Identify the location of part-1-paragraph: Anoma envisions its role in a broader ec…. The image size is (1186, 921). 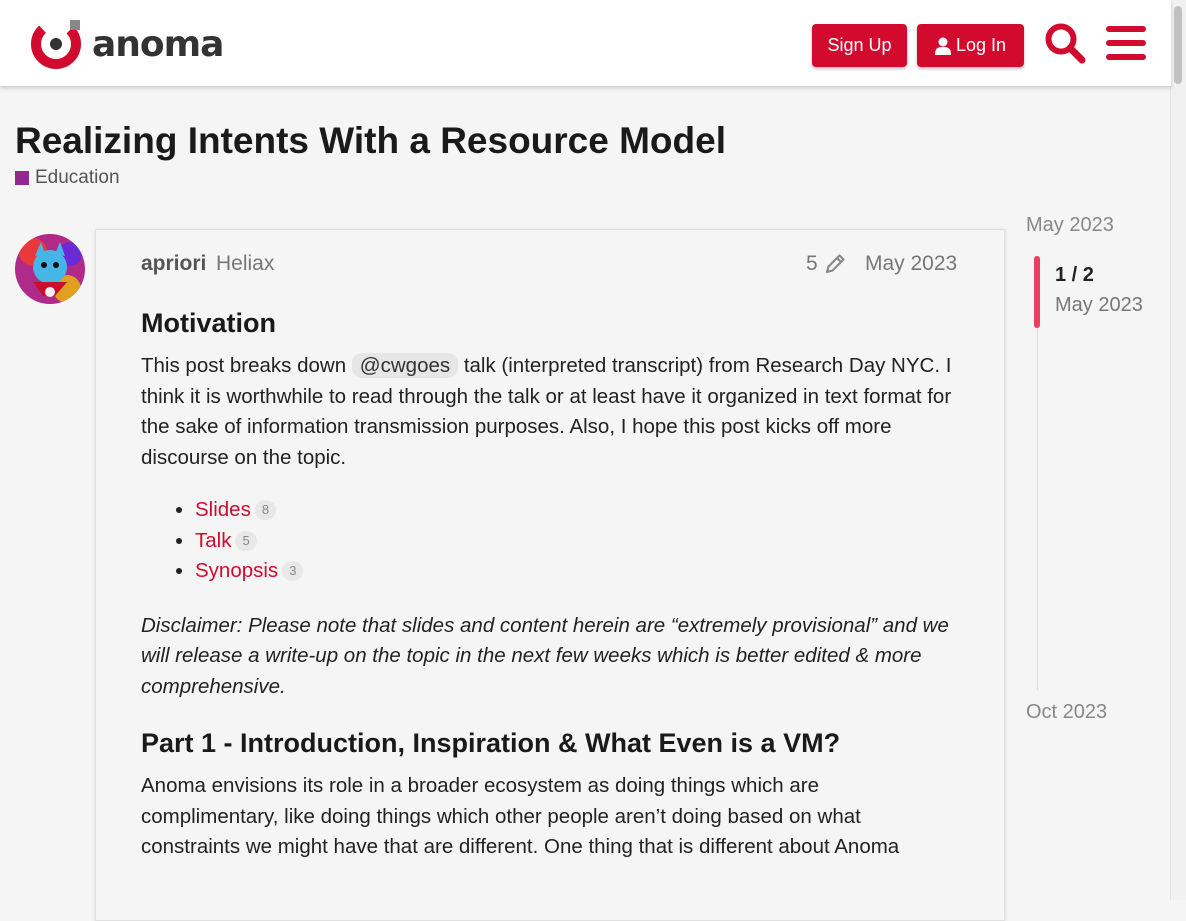
(520, 816).